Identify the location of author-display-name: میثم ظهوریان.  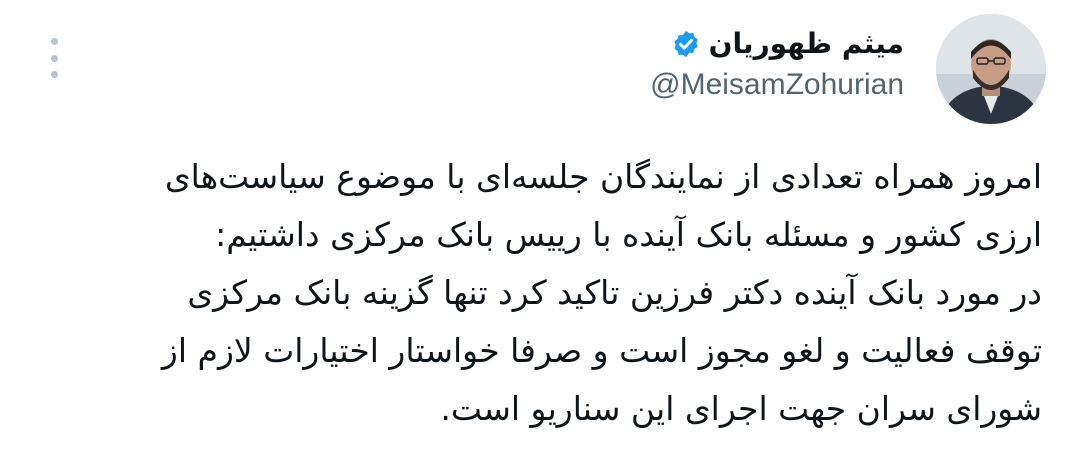
(806, 44).